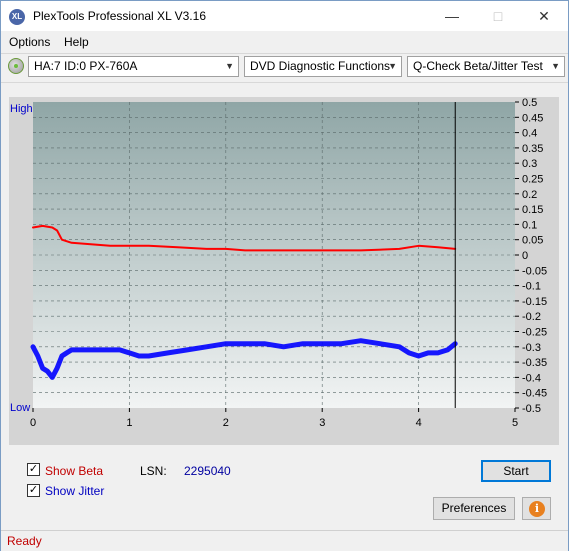 This screenshot has width=569, height=551. I want to click on y-tick-label: -0.35, so click(534, 363).